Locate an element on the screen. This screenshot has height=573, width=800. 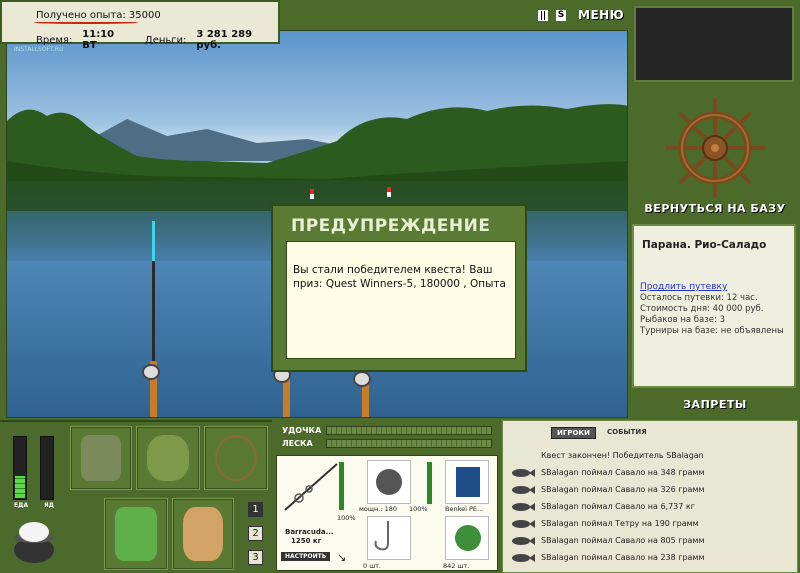
line-spool-icon is located at coordinates (468, 482).